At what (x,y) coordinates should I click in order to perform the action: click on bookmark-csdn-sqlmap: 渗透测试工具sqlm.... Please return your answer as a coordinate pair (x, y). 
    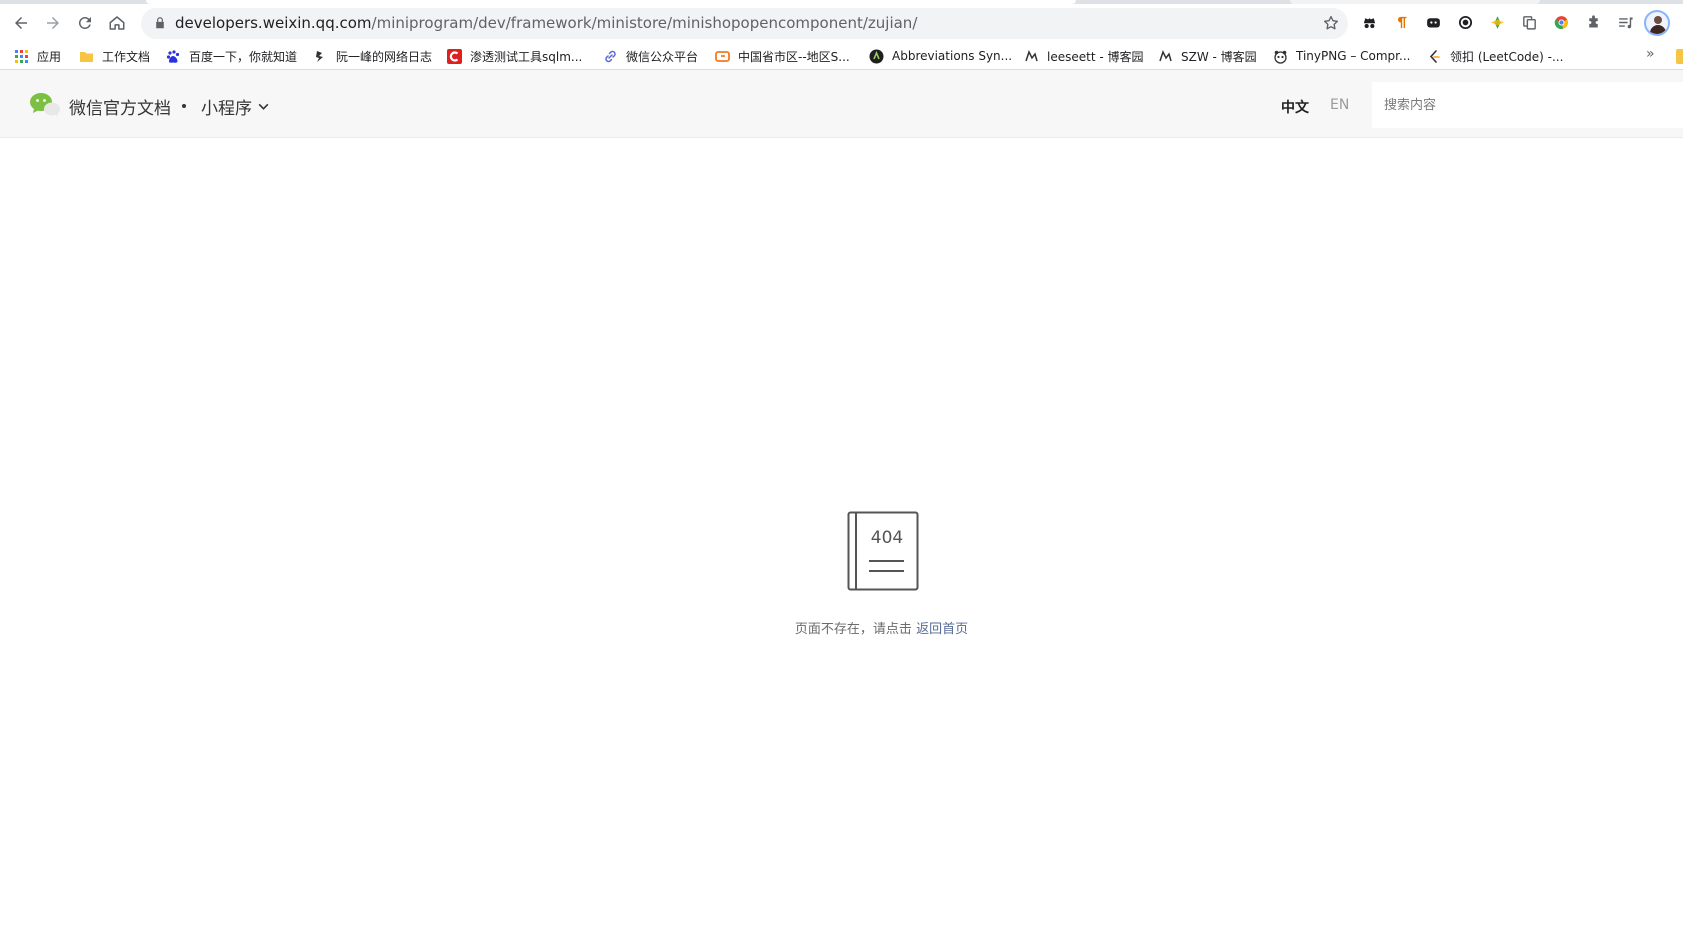
    Looking at the image, I should click on (514, 56).